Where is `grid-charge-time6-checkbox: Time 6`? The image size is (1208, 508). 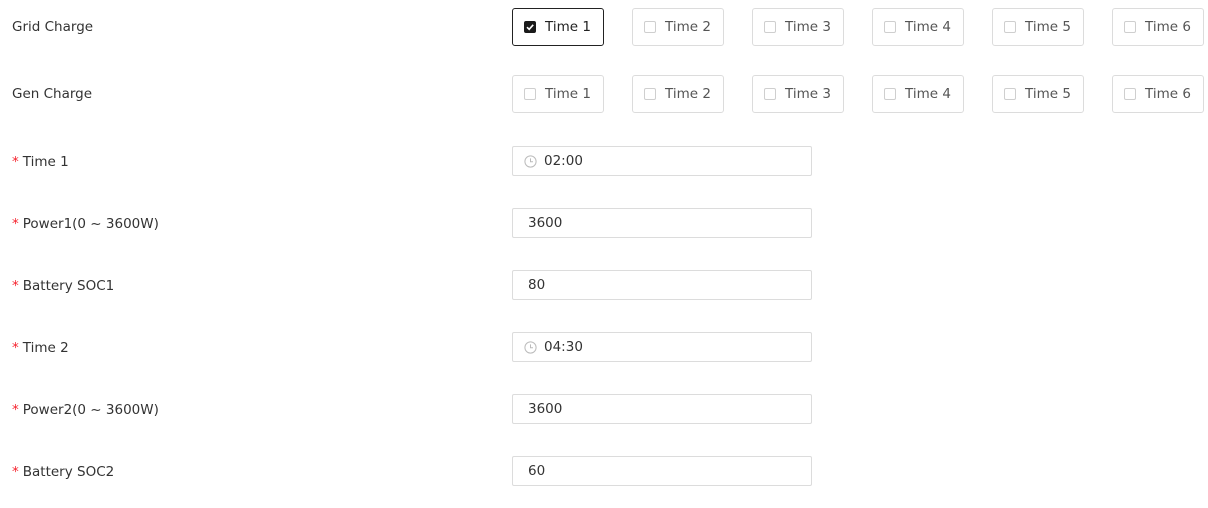 grid-charge-time6-checkbox: Time 6 is located at coordinates (1158, 27).